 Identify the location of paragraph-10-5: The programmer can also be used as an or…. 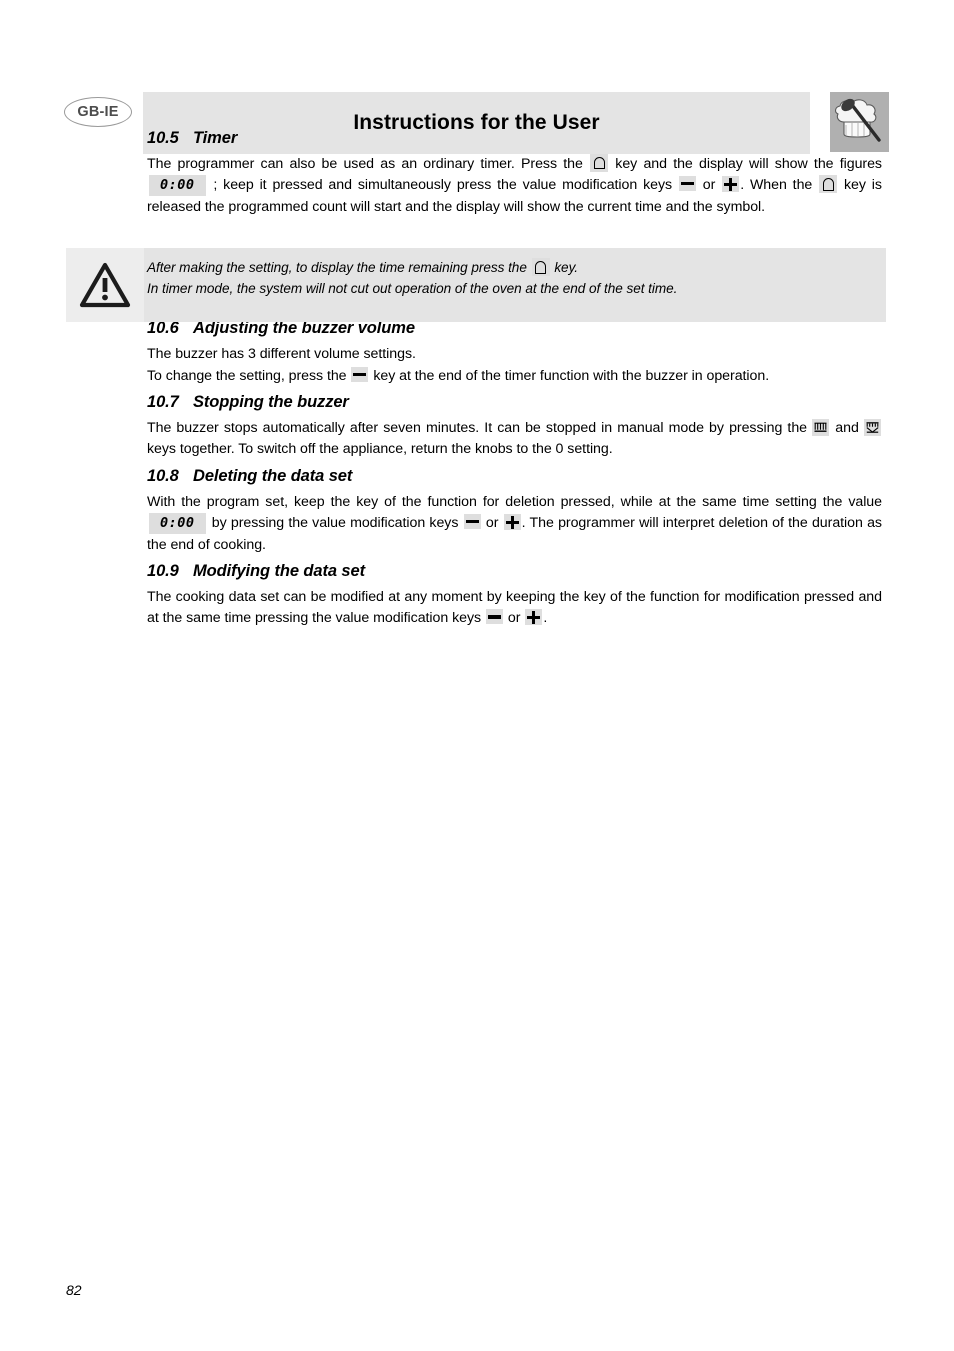
(514, 186).